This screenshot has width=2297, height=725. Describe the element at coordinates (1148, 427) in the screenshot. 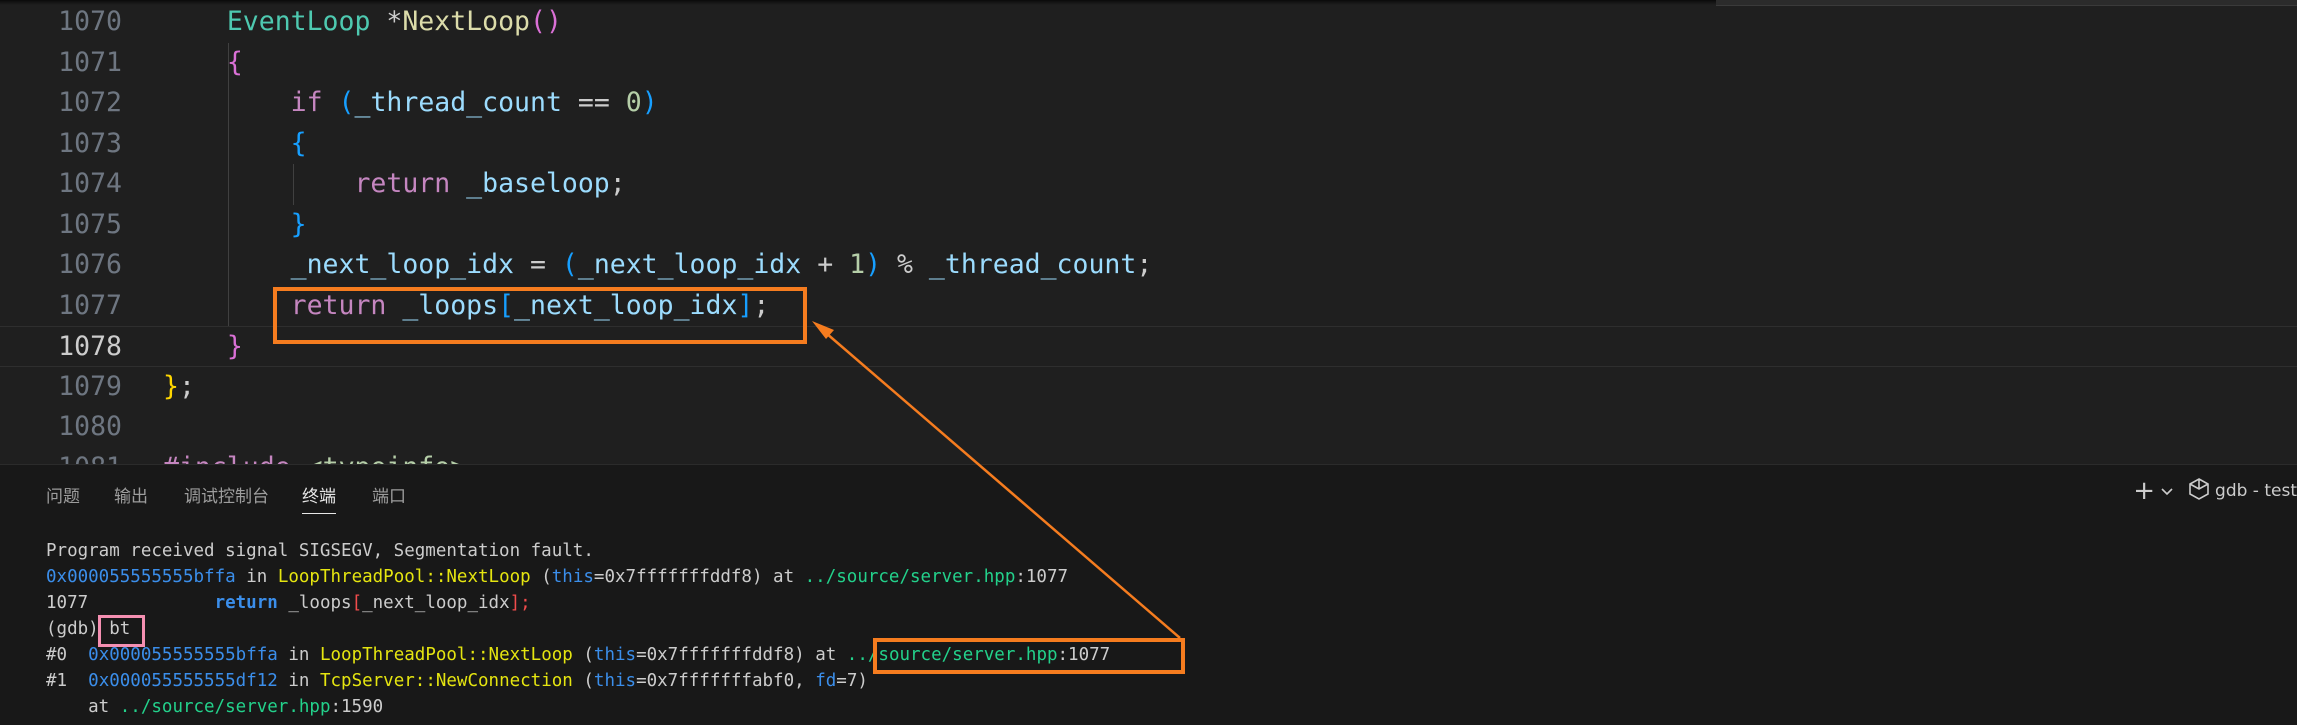

I see `code-line: 1080` at that location.